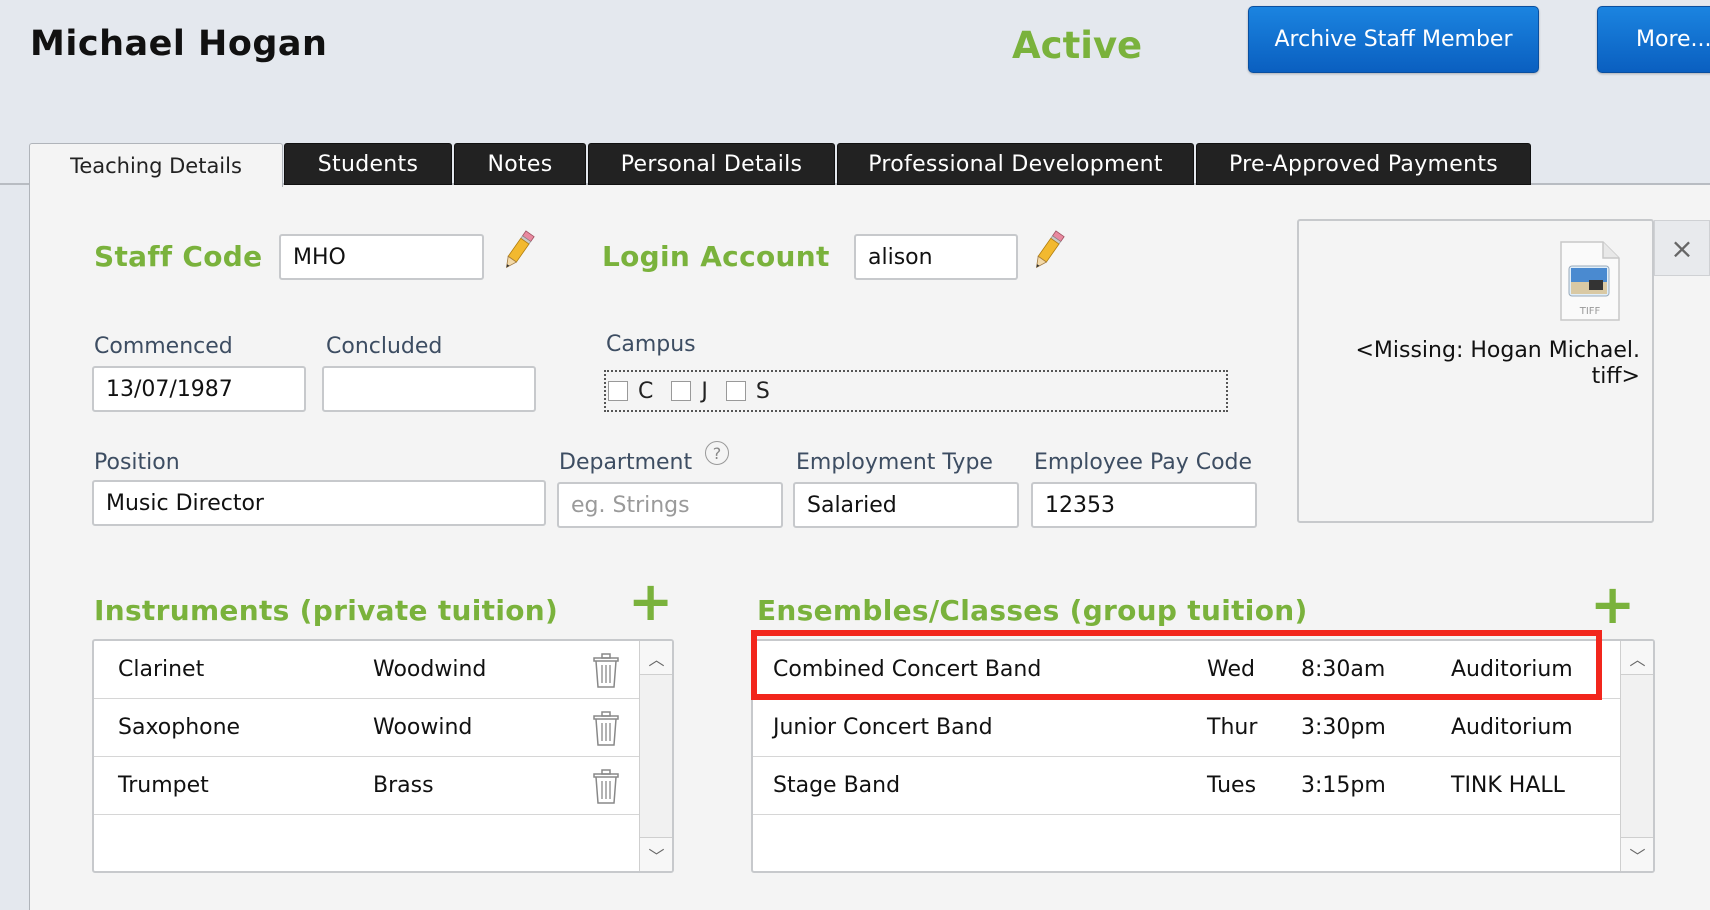 The height and width of the screenshot is (910, 1710). What do you see at coordinates (1612, 605) in the screenshot?
I see `add-ensemble-plus-icon: +` at bounding box center [1612, 605].